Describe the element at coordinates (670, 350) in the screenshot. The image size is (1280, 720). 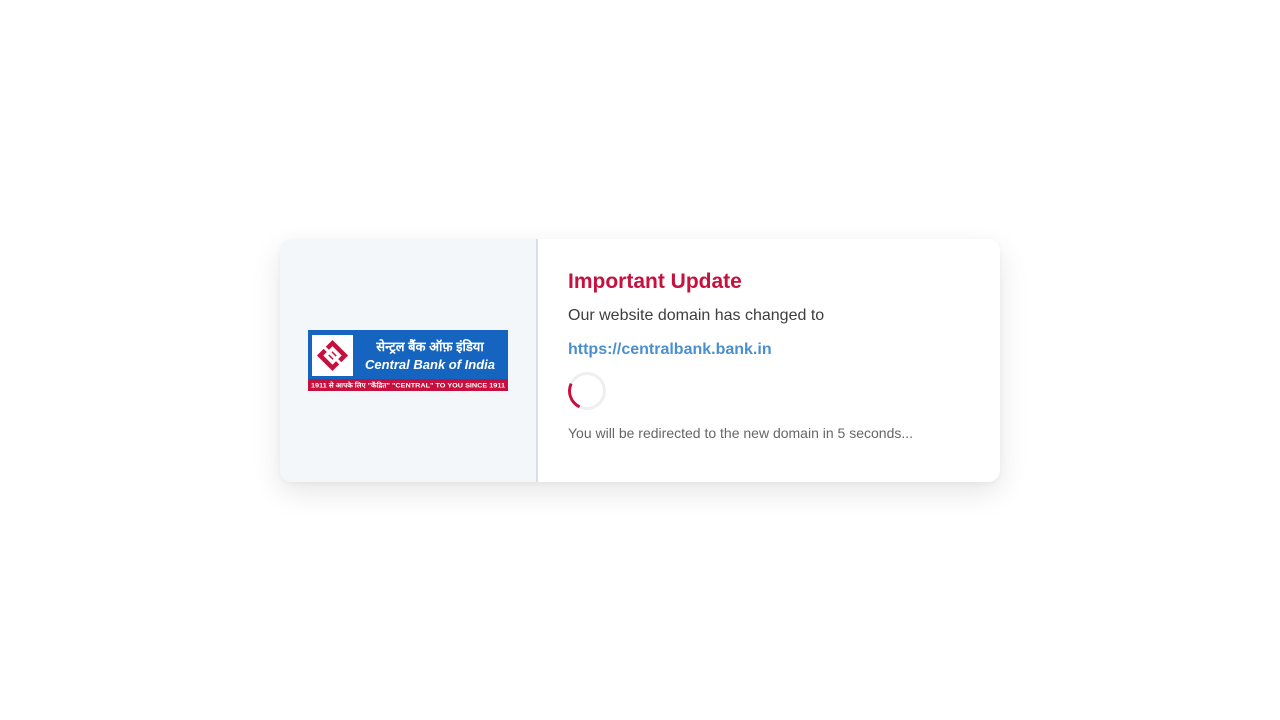
I see `new-domain-link: https://centralbank.bank.in` at that location.